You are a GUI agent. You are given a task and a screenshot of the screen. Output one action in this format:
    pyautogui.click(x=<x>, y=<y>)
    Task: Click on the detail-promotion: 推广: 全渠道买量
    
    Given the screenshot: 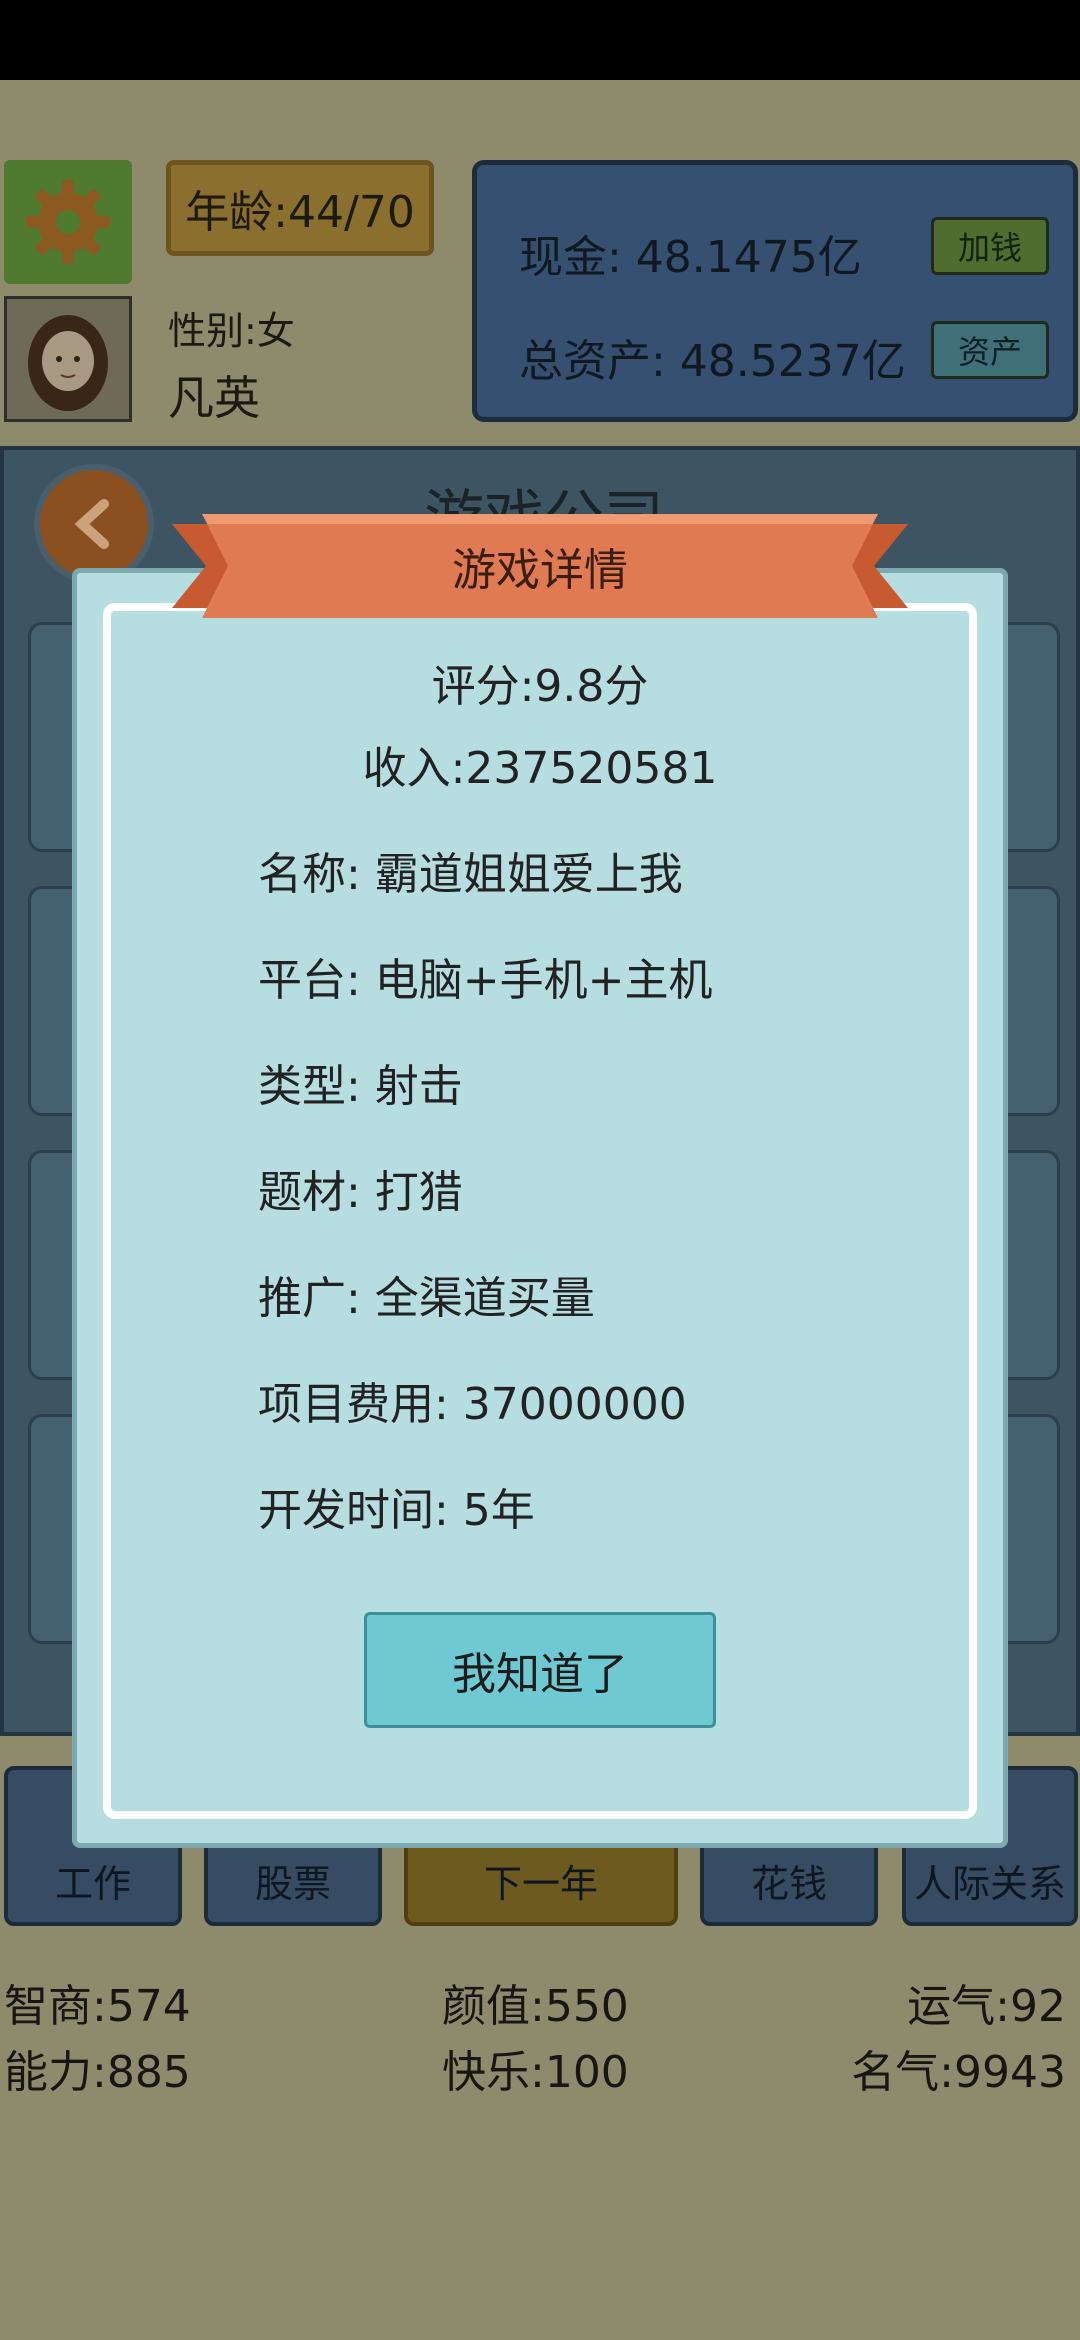 What is the action you would take?
    pyautogui.click(x=426, y=1298)
    